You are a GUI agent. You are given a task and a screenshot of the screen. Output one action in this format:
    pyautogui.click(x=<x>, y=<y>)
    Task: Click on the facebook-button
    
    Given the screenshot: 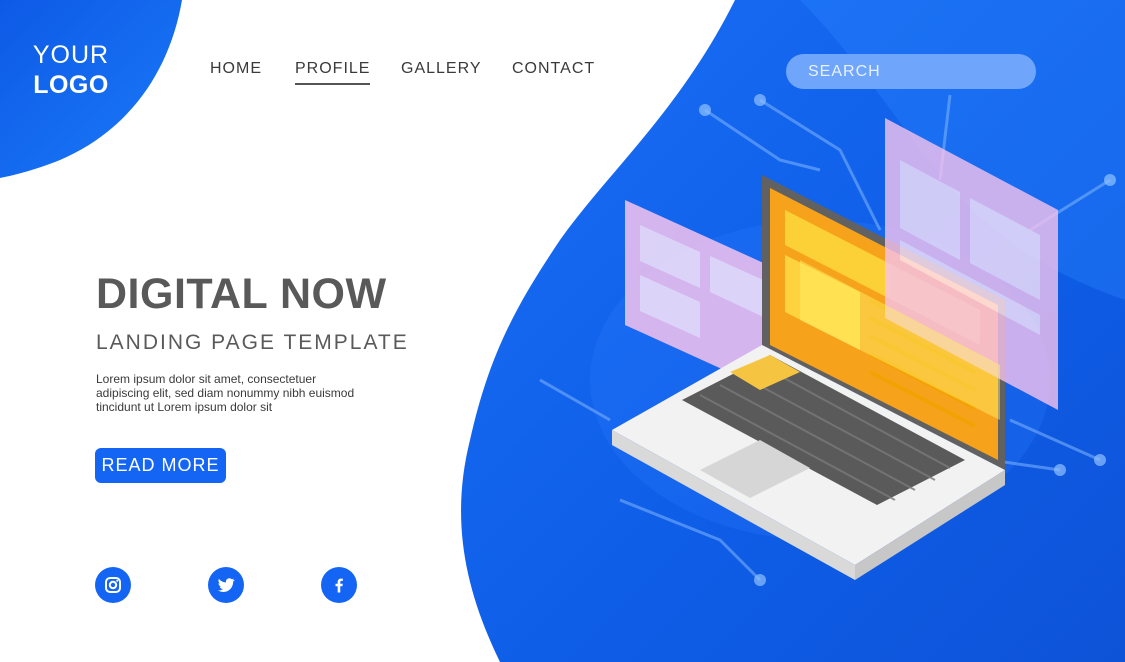 What is the action you would take?
    pyautogui.click(x=339, y=585)
    